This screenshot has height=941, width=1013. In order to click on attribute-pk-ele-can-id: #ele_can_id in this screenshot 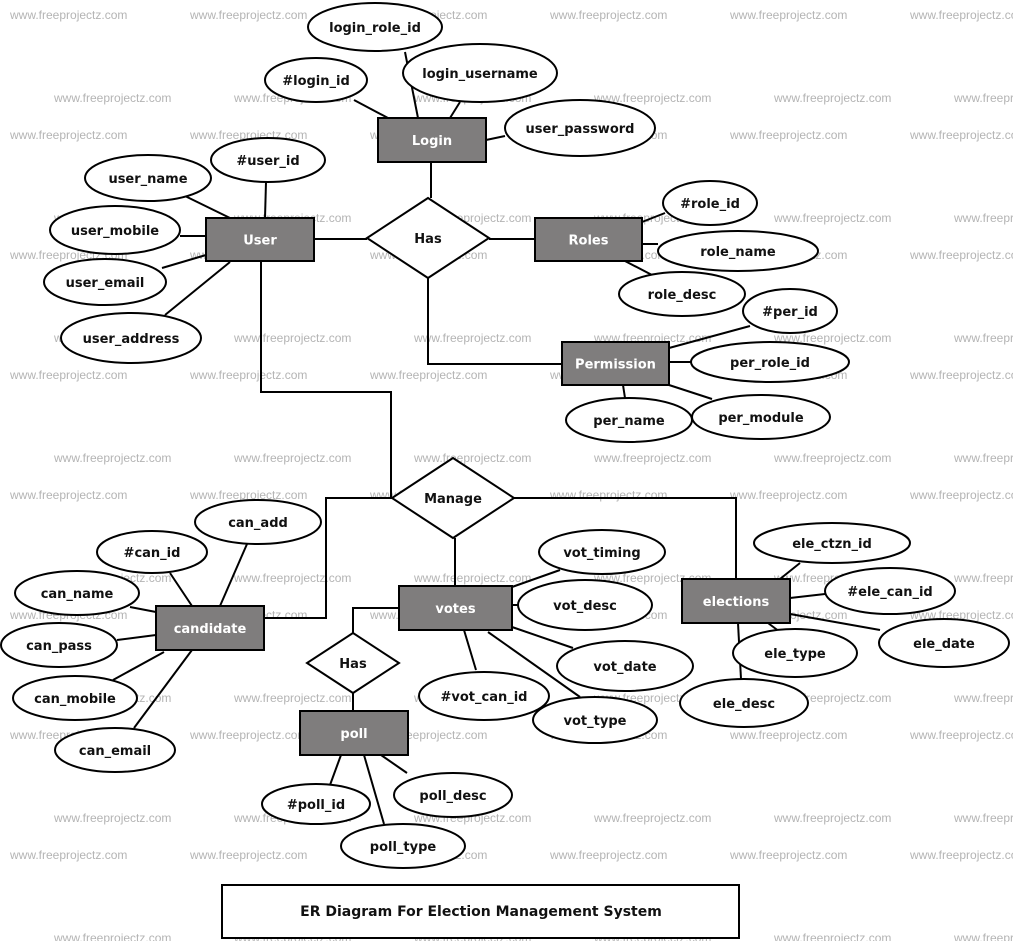, I will do `click(890, 591)`.